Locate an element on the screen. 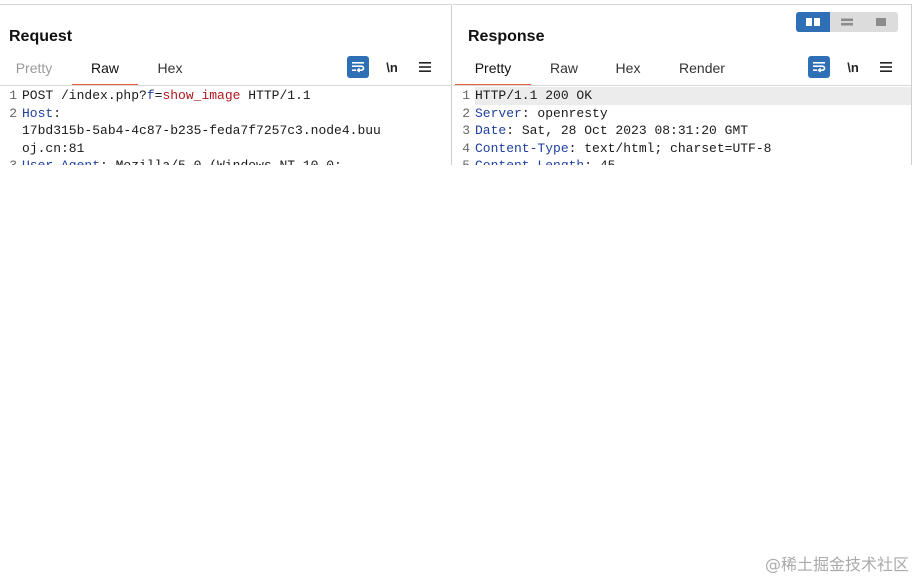 The height and width of the screenshot is (582, 916). code-text: : openresty is located at coordinates (564, 113).